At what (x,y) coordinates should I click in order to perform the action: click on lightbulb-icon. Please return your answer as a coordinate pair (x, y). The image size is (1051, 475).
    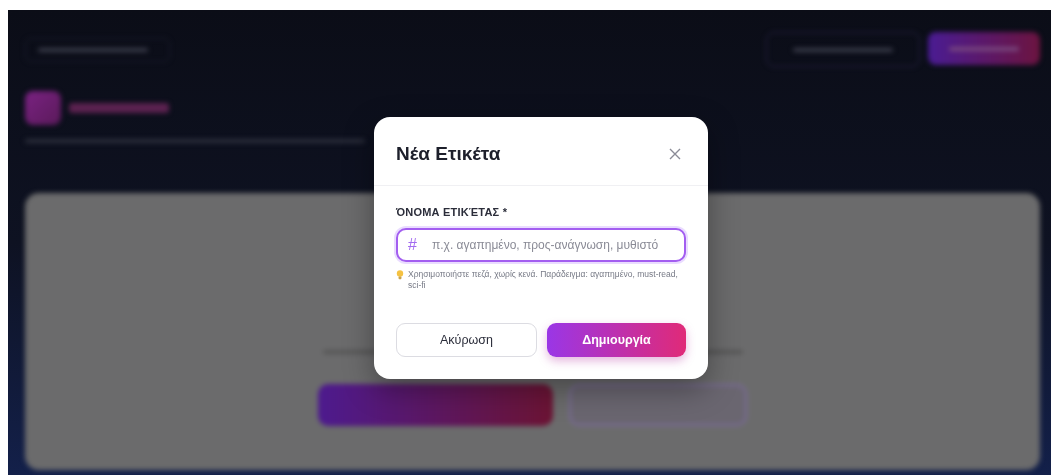
    Looking at the image, I should click on (400, 275).